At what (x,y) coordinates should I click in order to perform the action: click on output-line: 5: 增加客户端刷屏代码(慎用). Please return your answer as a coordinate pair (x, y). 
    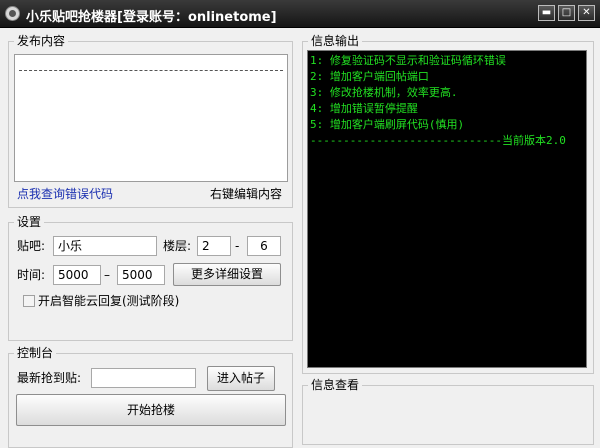
    Looking at the image, I should click on (387, 124).